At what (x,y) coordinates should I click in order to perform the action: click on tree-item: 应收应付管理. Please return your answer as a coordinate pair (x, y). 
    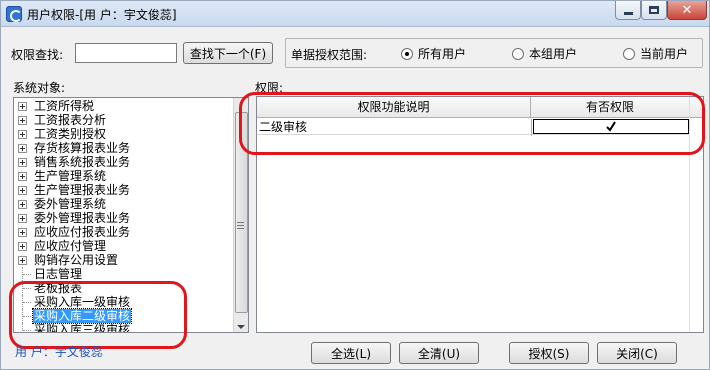
    Looking at the image, I should click on (124, 246).